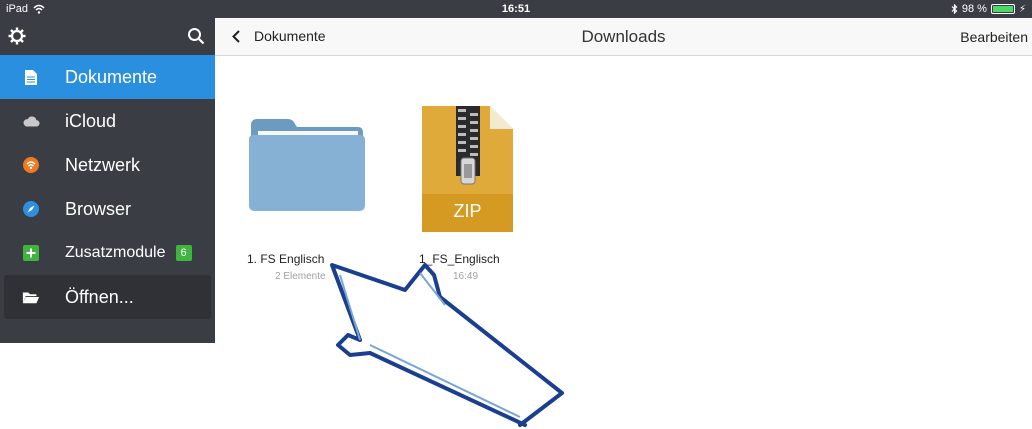  Describe the element at coordinates (1002, 9) in the screenshot. I see `battery-icon` at that location.